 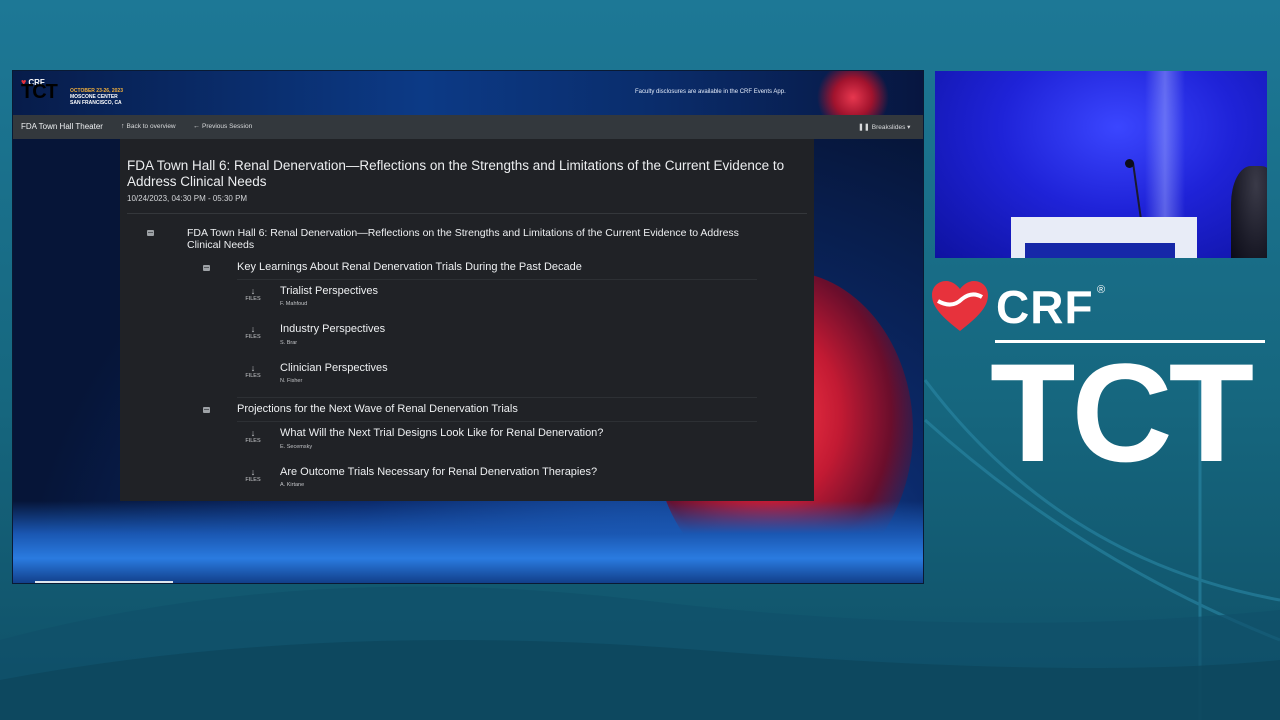 What do you see at coordinates (1045, 307) in the screenshot?
I see `crf-logo-text: CRF` at bounding box center [1045, 307].